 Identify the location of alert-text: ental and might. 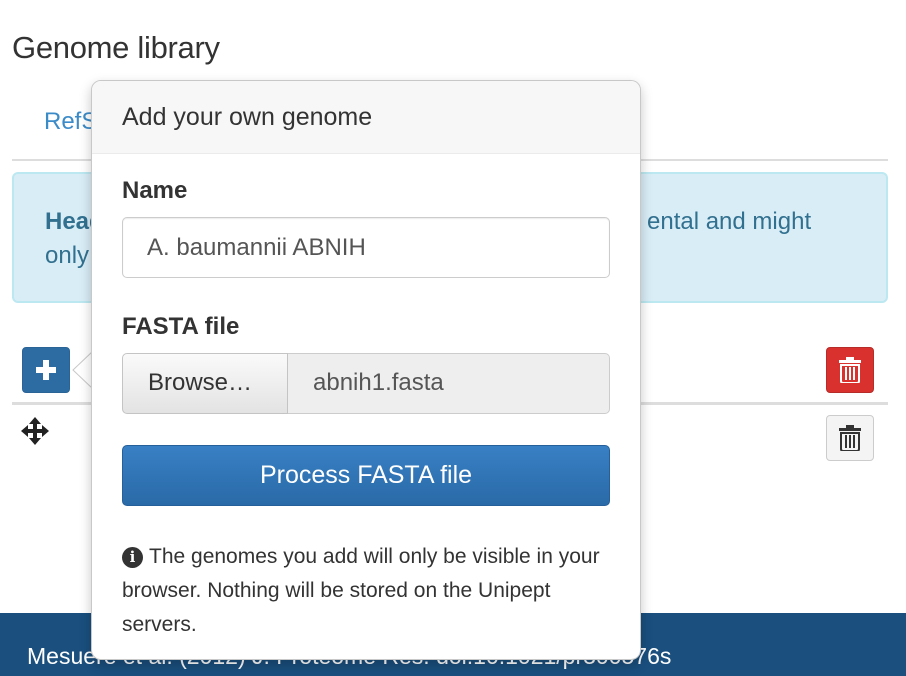
(729, 221).